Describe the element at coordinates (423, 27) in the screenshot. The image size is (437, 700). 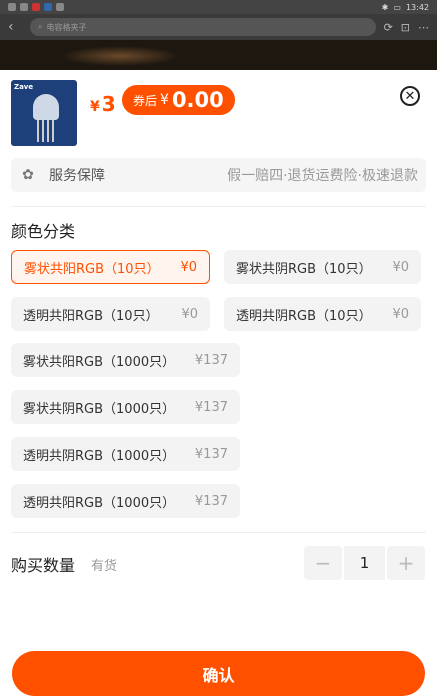
I see `more-icon: ⋯` at that location.